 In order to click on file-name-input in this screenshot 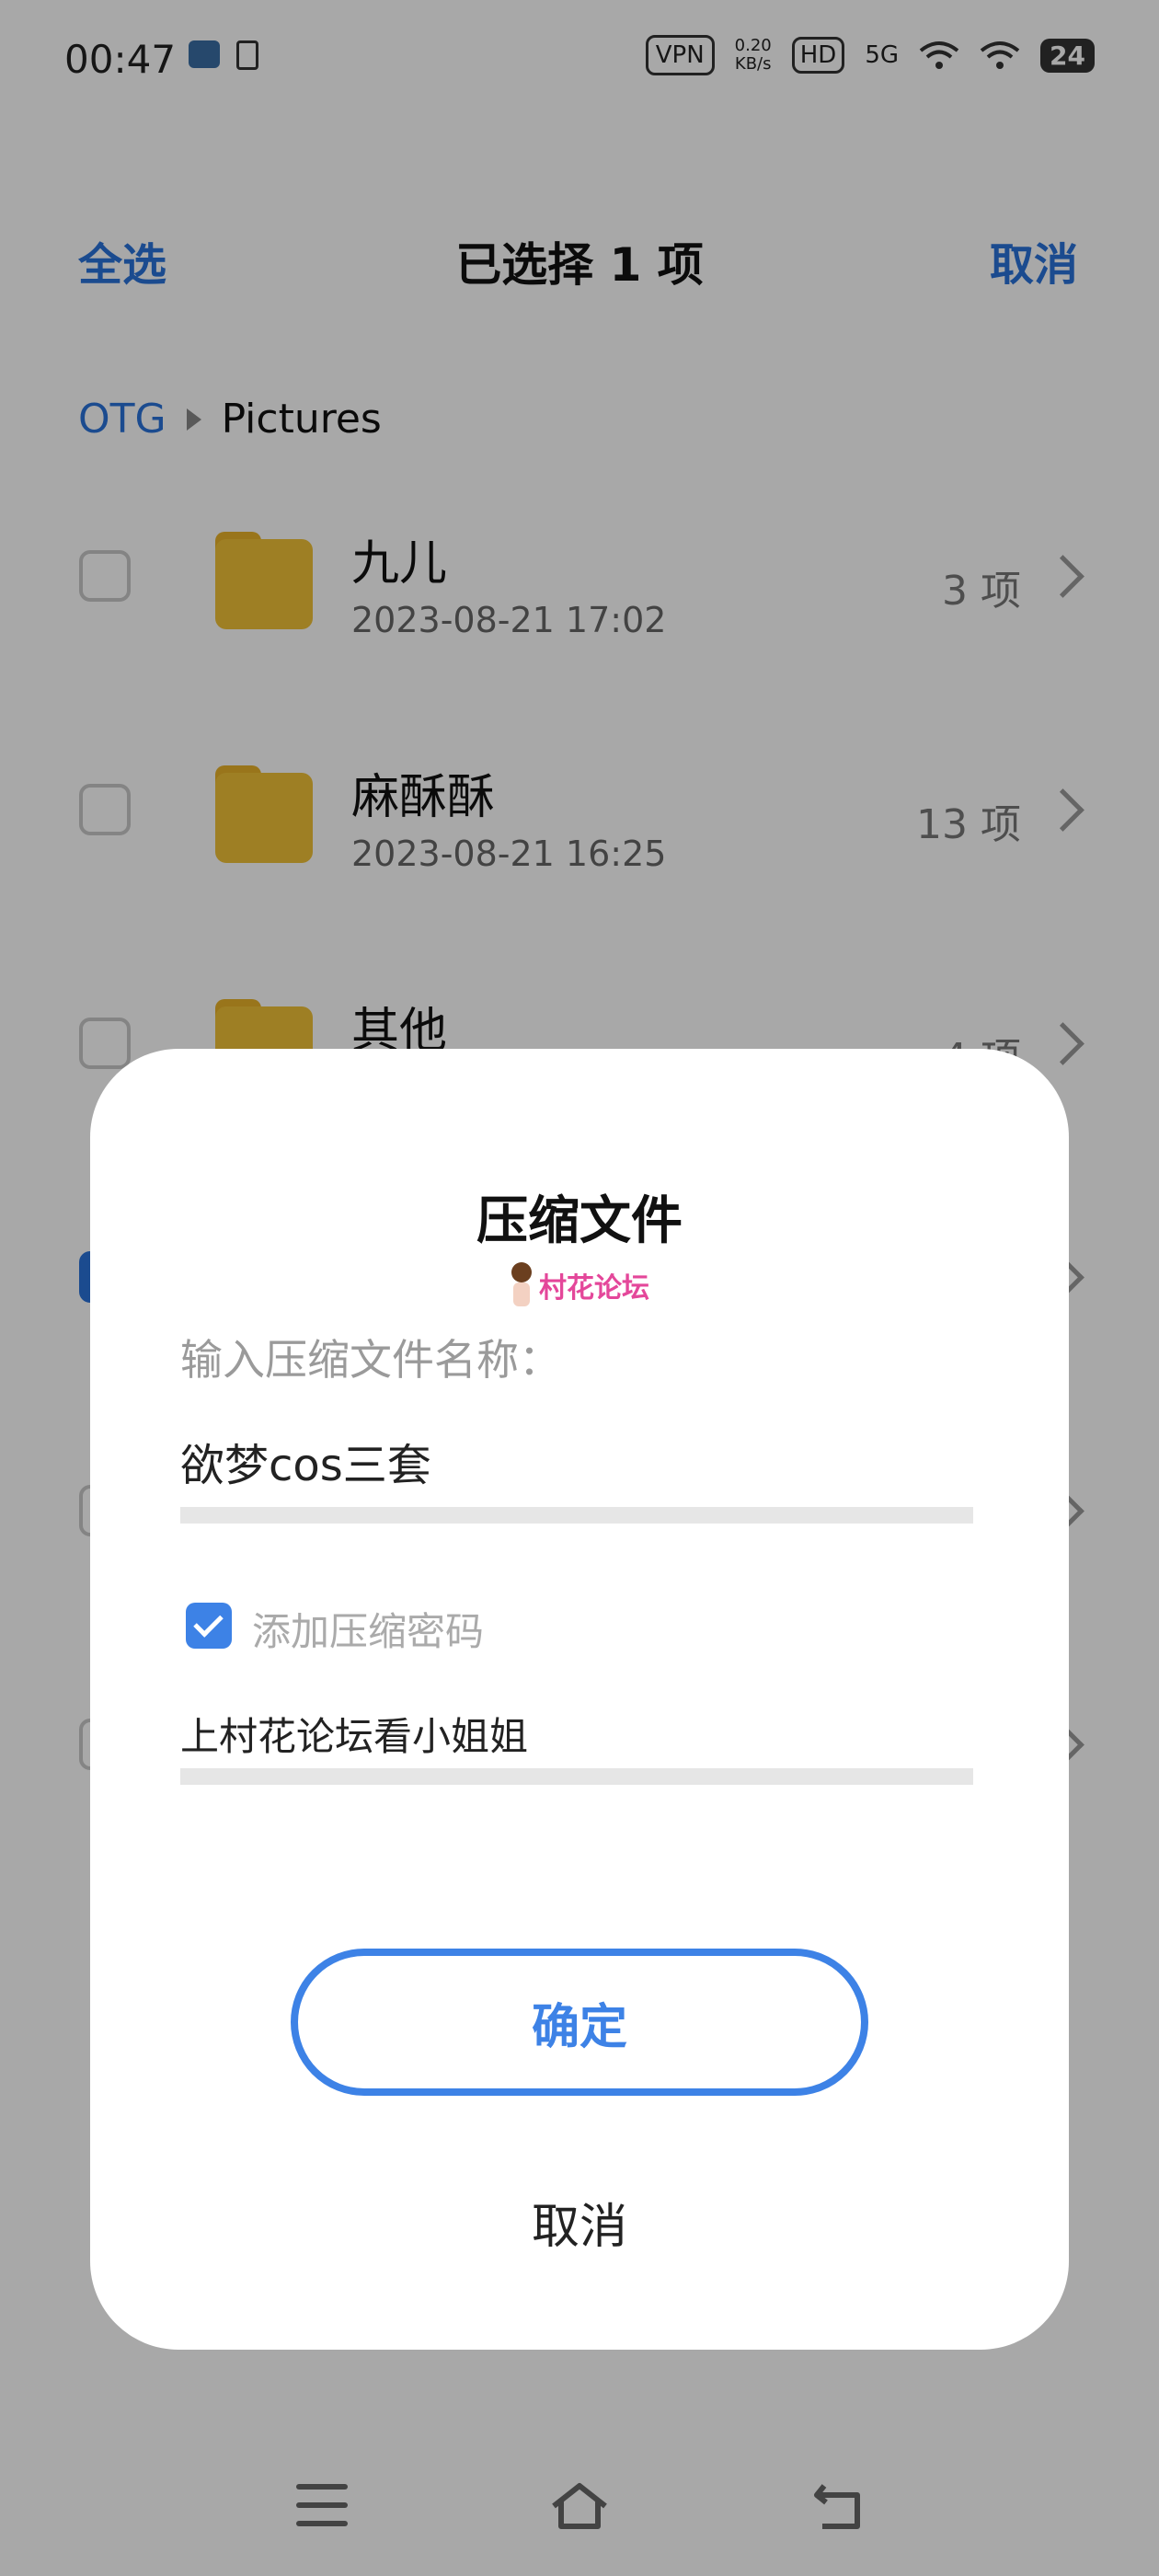, I will do `click(576, 1461)`.